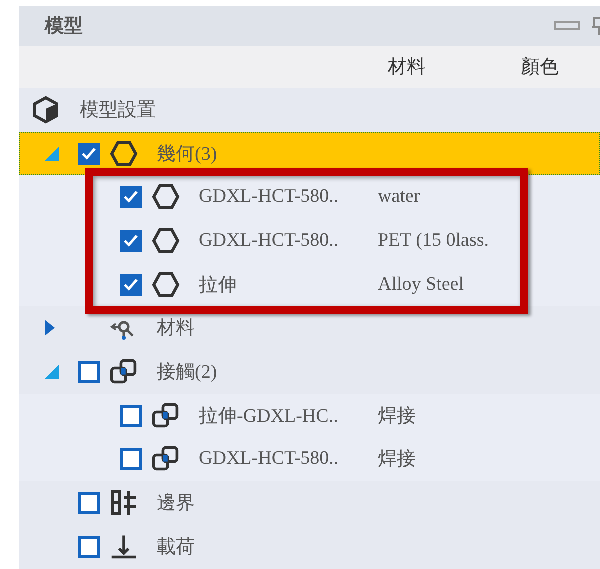 The image size is (600, 569). Describe the element at coordinates (400, 197) in the screenshot. I see `material-cell-text: water` at that location.